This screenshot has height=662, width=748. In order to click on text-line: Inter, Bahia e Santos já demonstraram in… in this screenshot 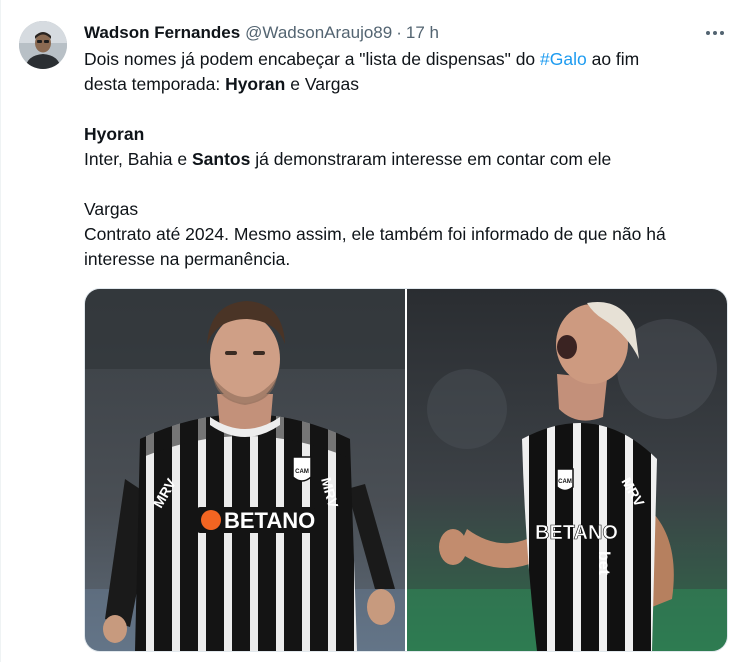, I will do `click(348, 159)`.